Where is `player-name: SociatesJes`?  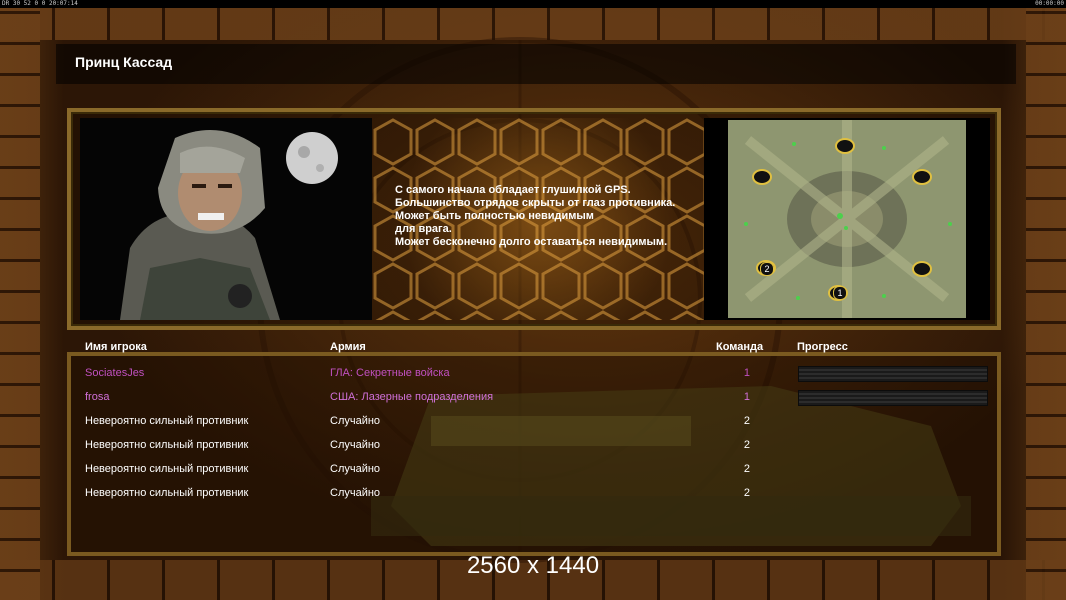 player-name: SociatesJes is located at coordinates (115, 373).